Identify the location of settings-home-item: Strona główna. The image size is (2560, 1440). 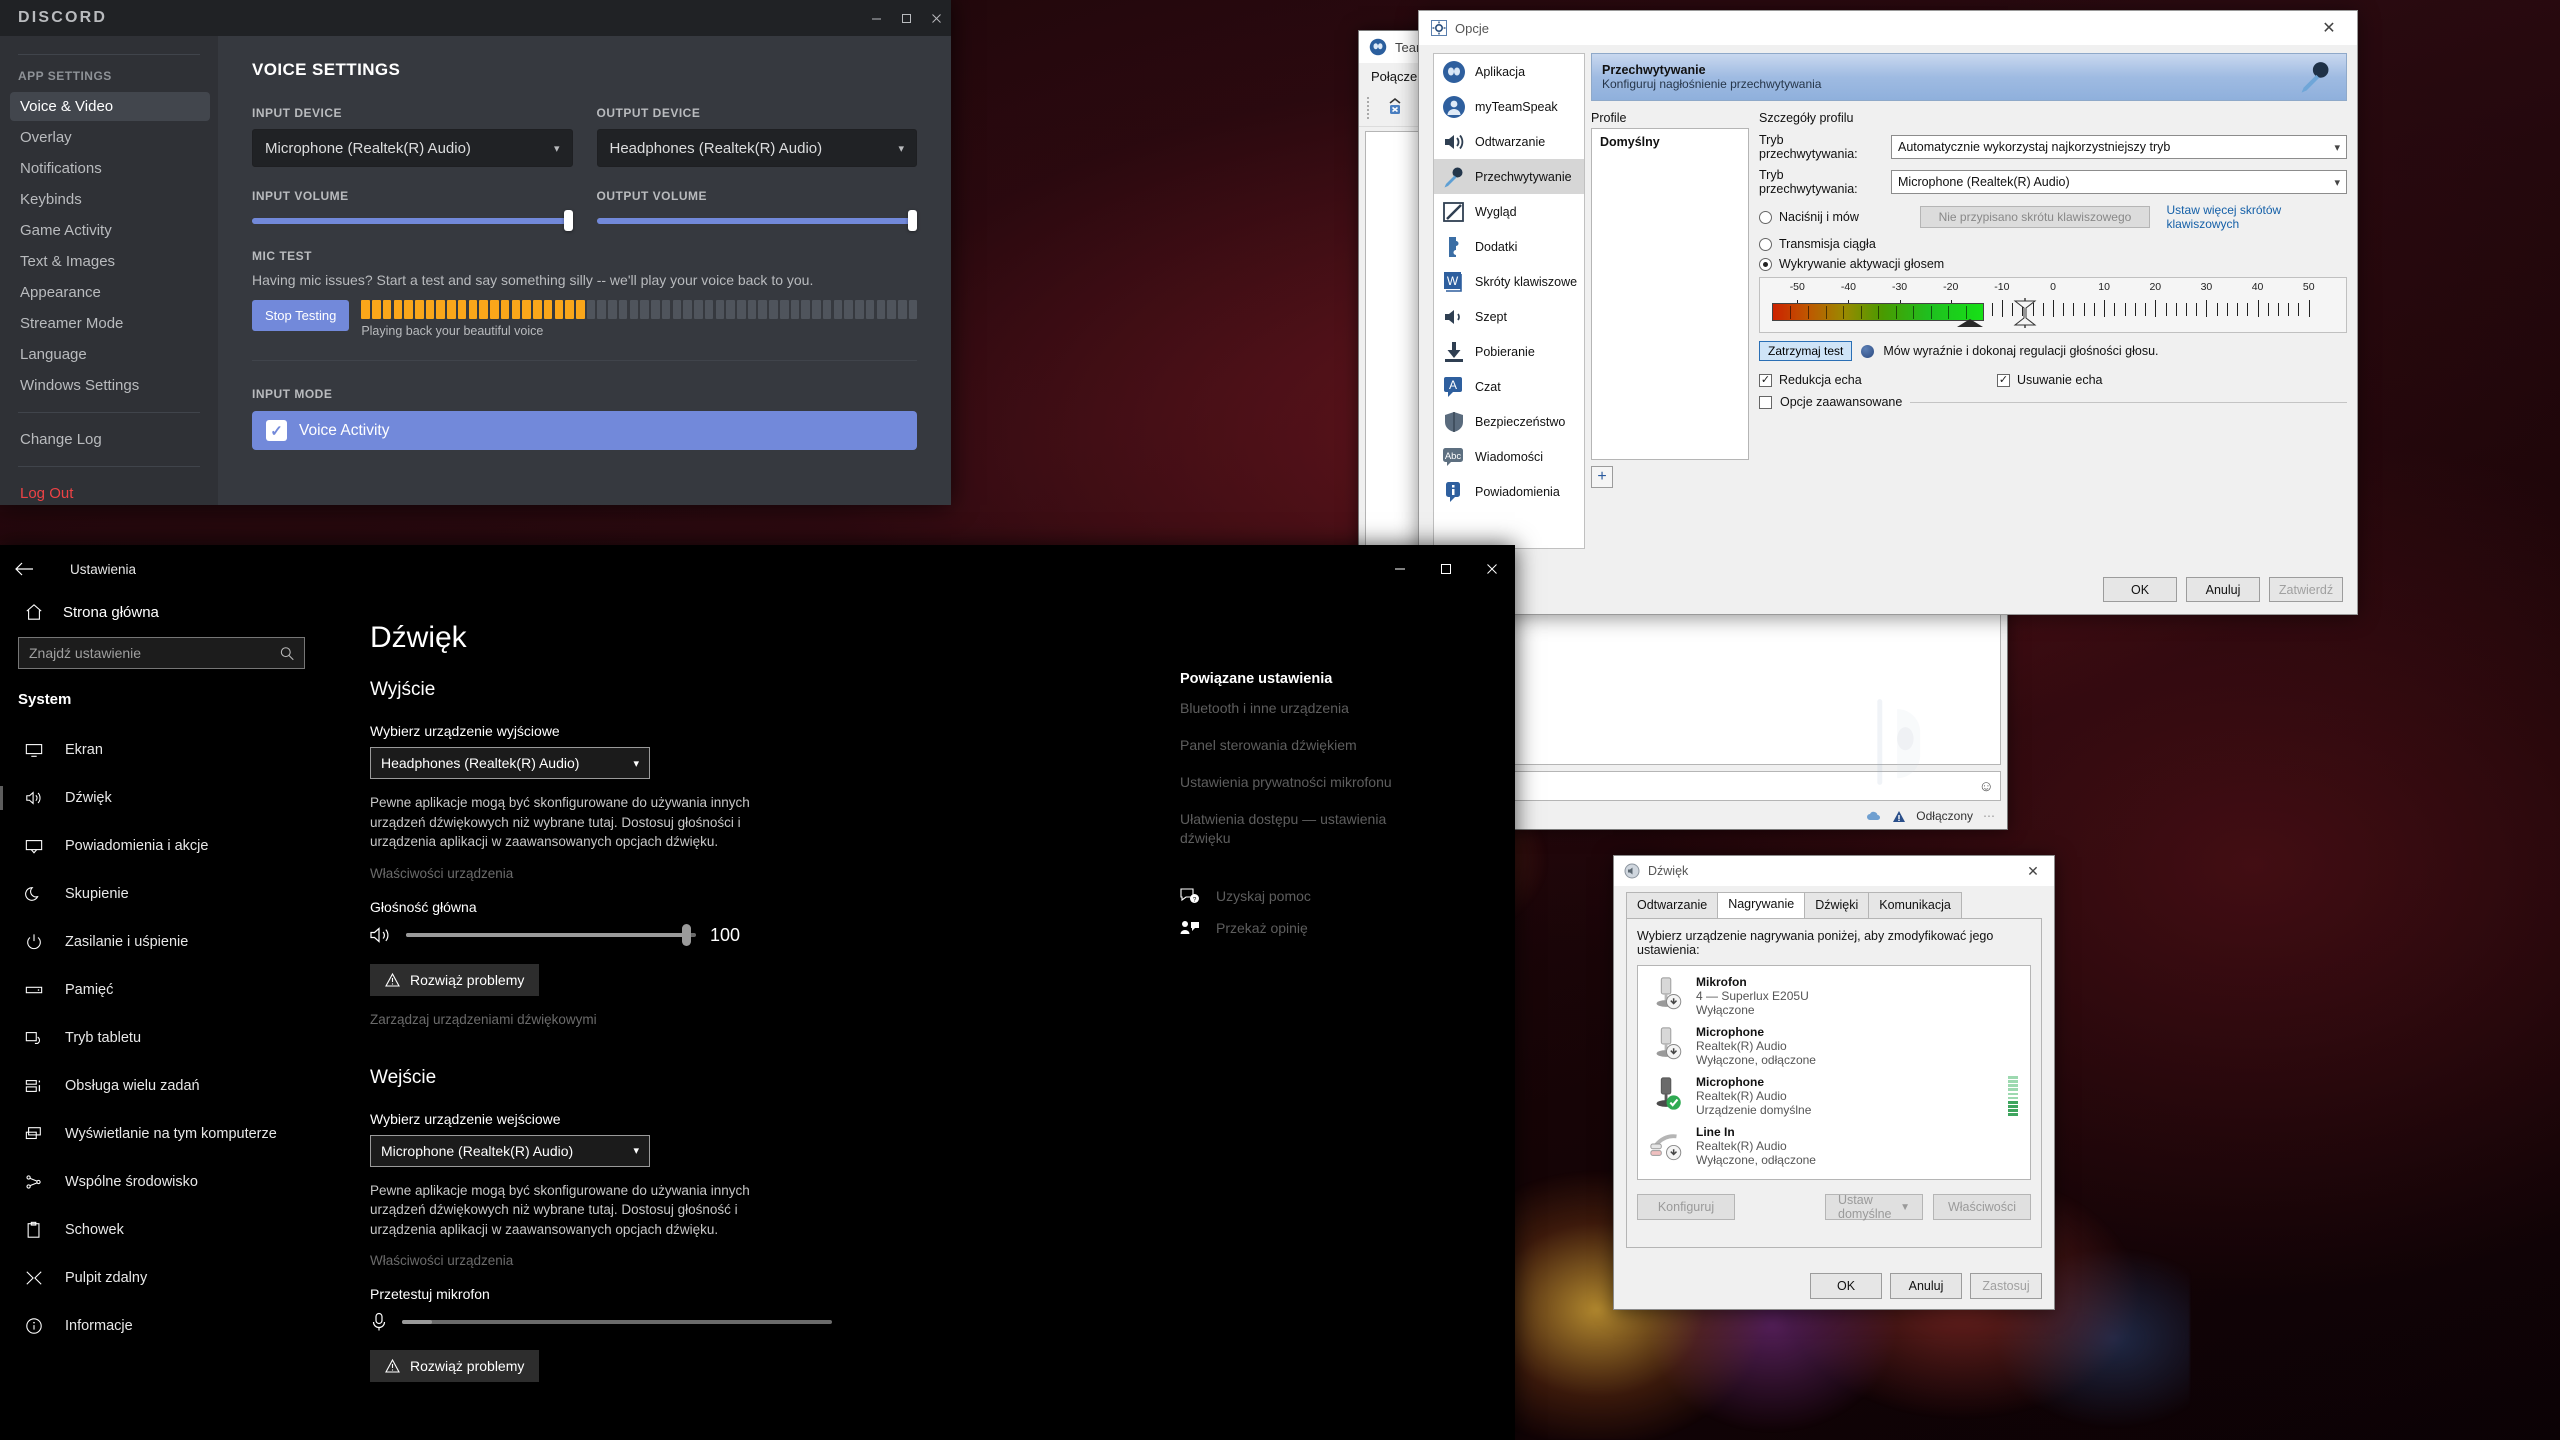
(165, 612).